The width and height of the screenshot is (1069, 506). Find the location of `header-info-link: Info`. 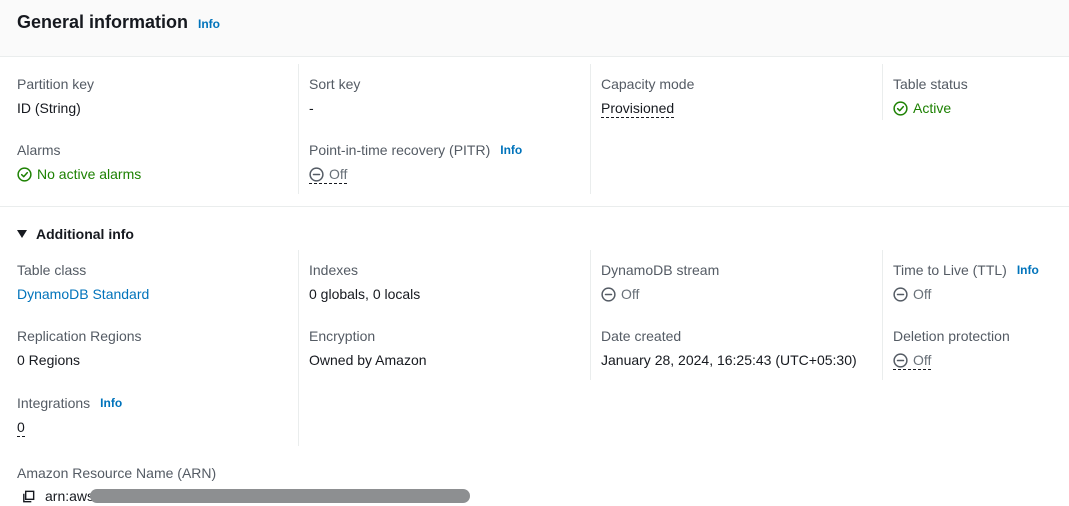

header-info-link: Info is located at coordinates (209, 24).